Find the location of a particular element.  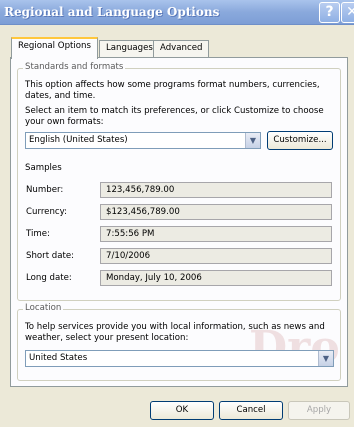

location-select-value: United States is located at coordinates (58, 358).